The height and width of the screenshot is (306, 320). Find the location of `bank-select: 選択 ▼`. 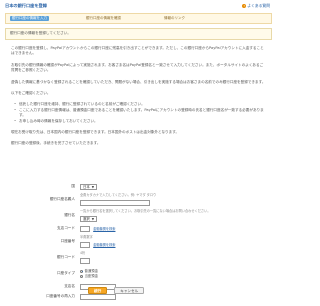

bank-select: 選択 ▼ is located at coordinates (89, 218).